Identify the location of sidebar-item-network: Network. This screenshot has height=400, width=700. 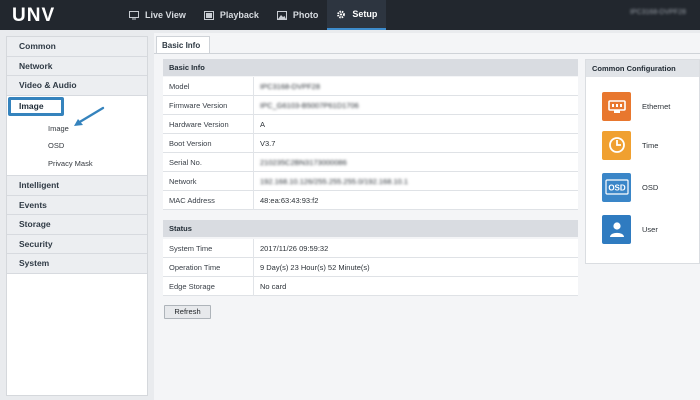
(77, 66).